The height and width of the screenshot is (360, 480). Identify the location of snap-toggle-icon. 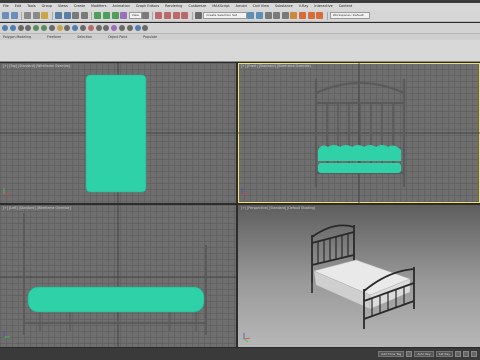
(159, 15).